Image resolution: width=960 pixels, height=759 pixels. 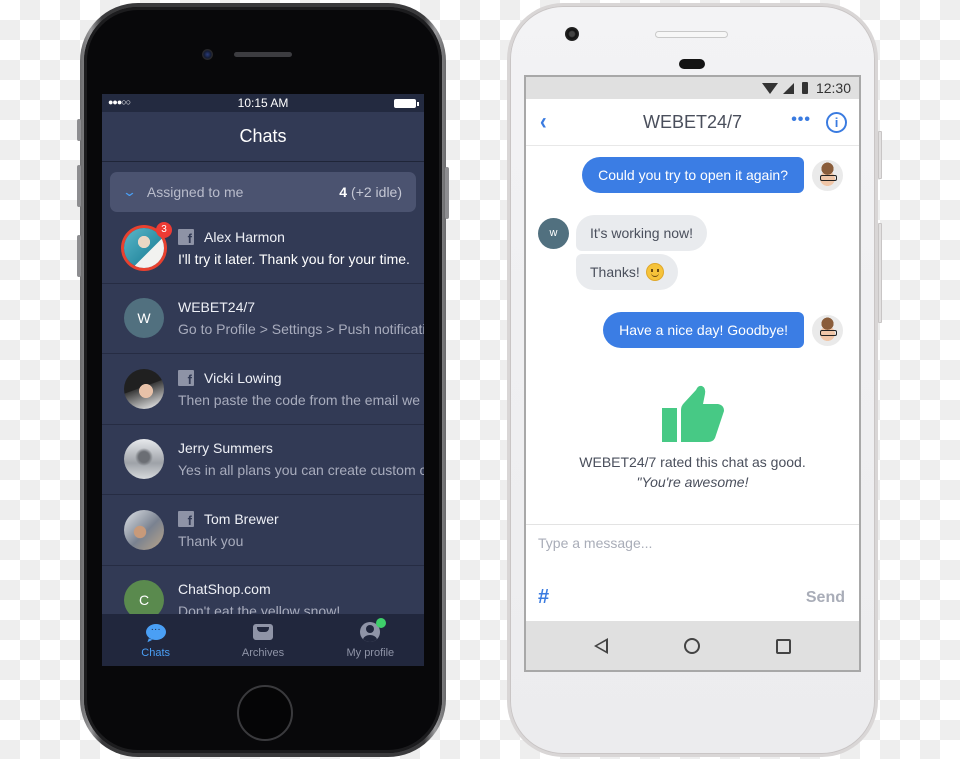 What do you see at coordinates (195, 192) in the screenshot?
I see `group-label: Assigned to me` at bounding box center [195, 192].